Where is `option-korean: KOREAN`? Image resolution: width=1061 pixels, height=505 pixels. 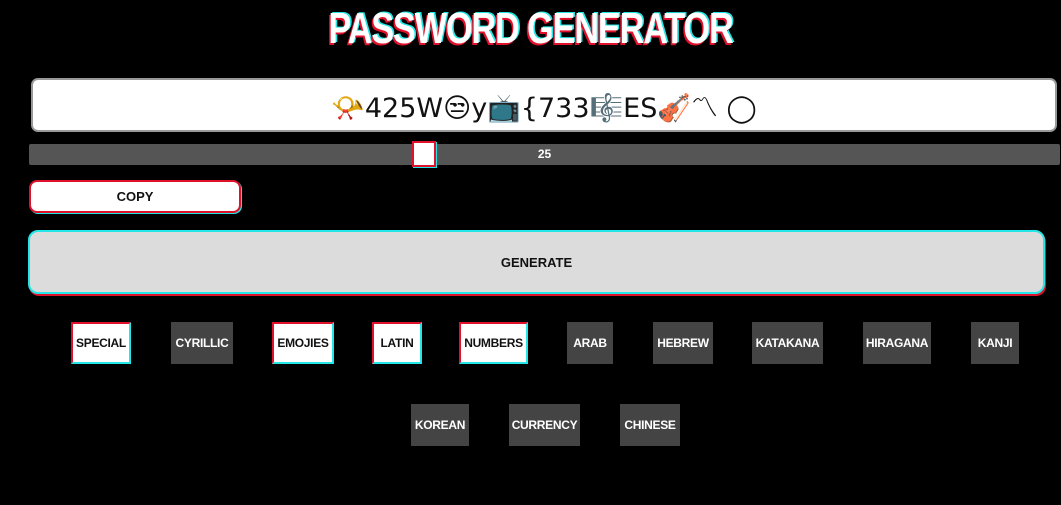 option-korean: KOREAN is located at coordinates (440, 425).